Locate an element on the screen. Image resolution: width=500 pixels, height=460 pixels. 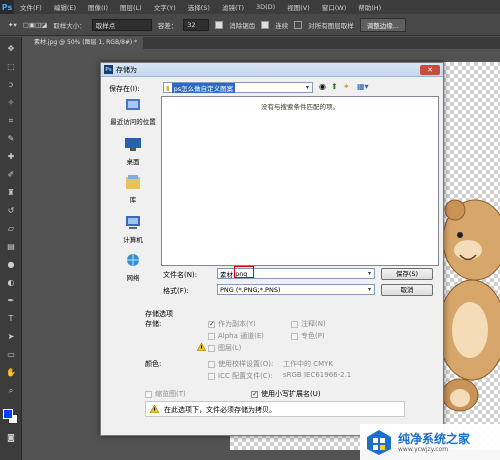
watermark: 纯净系统之家 www.ycwjzy.com is located at coordinates (430, 442).